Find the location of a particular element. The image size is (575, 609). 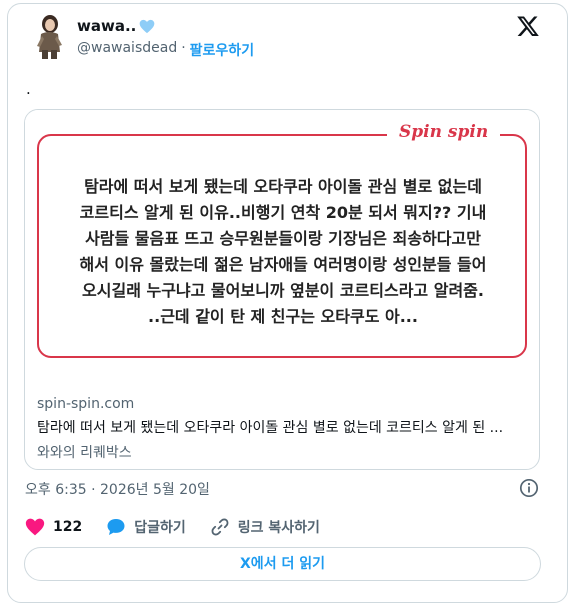

user-handle: @wawaisdead is located at coordinates (127, 50).